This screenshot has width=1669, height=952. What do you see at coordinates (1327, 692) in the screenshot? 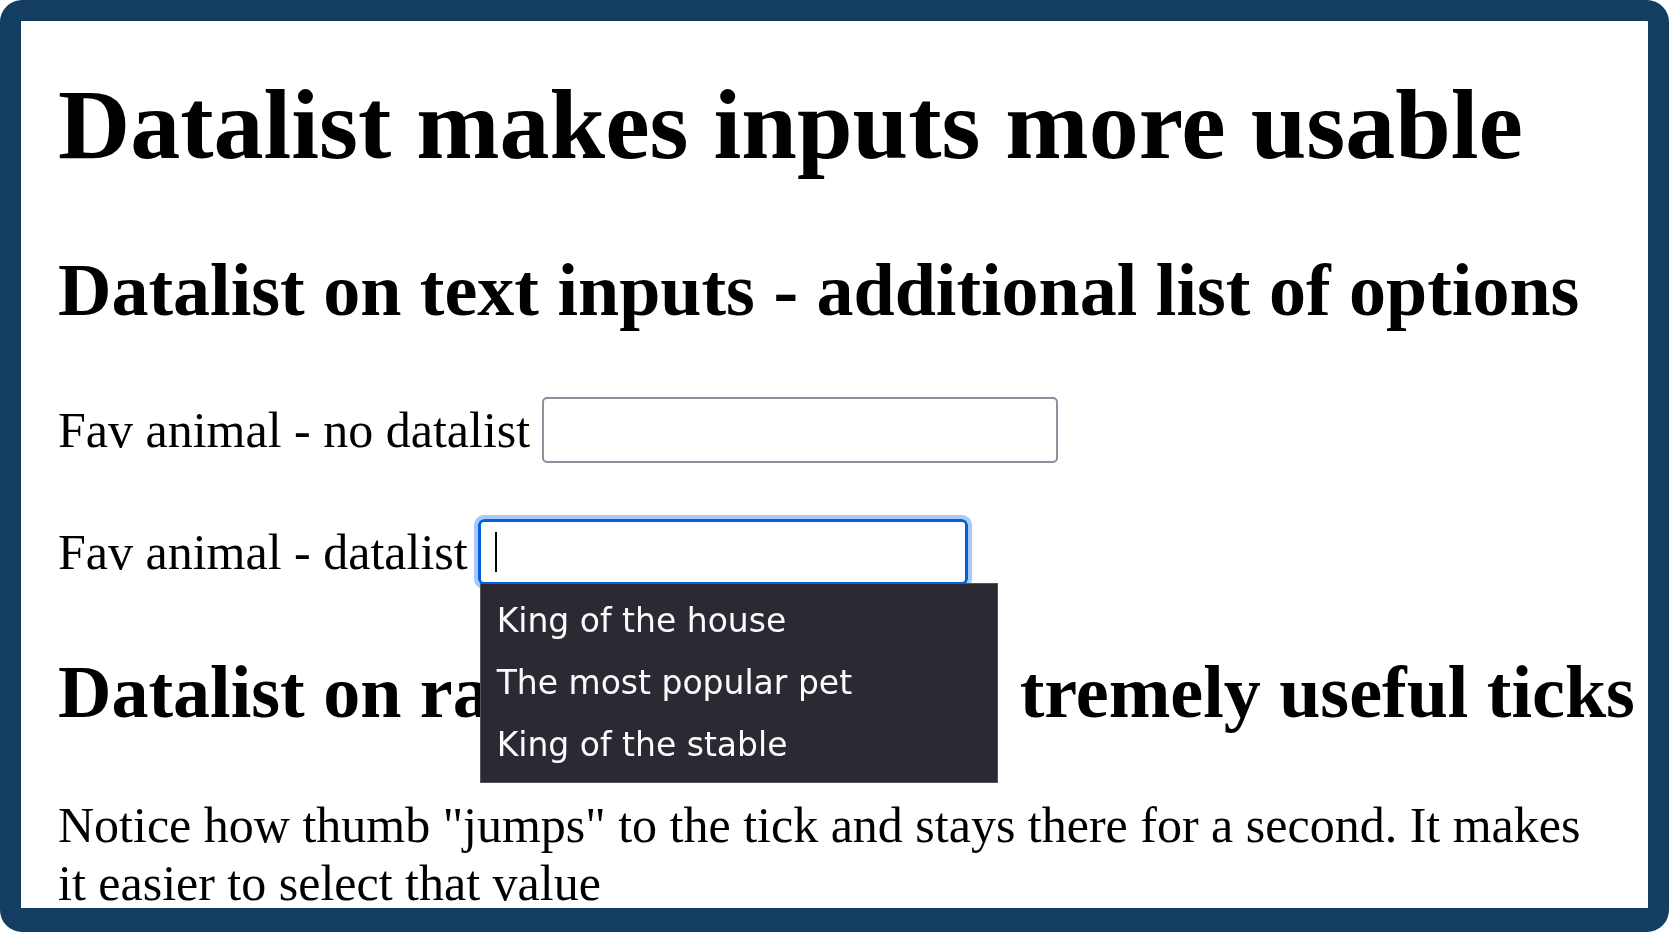
I see `section-heading: tremely useful ticks` at bounding box center [1327, 692].